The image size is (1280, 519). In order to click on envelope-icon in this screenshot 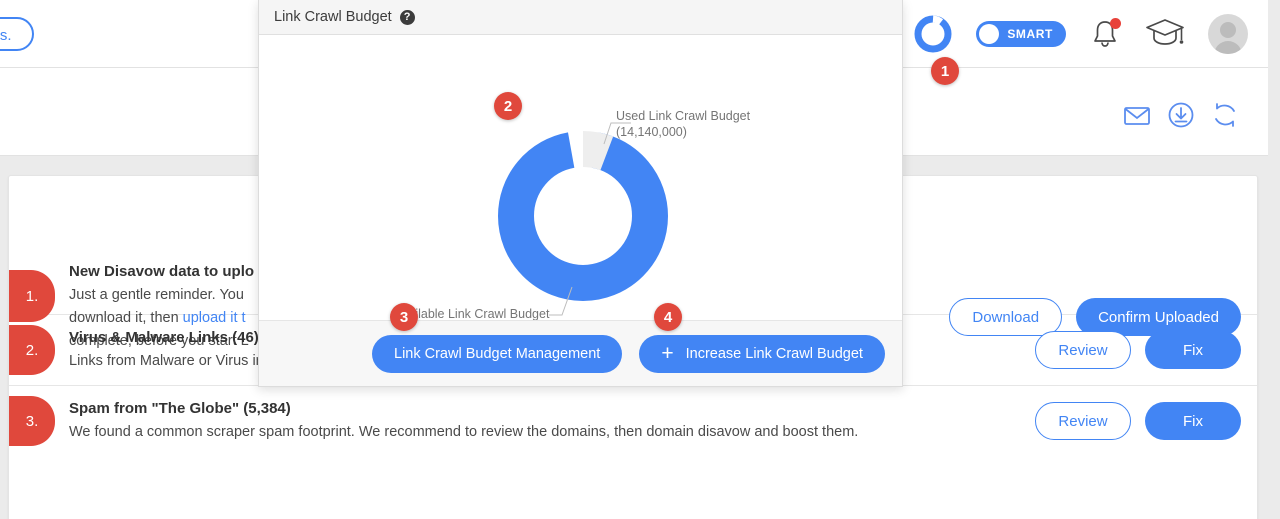, I will do `click(1137, 115)`.